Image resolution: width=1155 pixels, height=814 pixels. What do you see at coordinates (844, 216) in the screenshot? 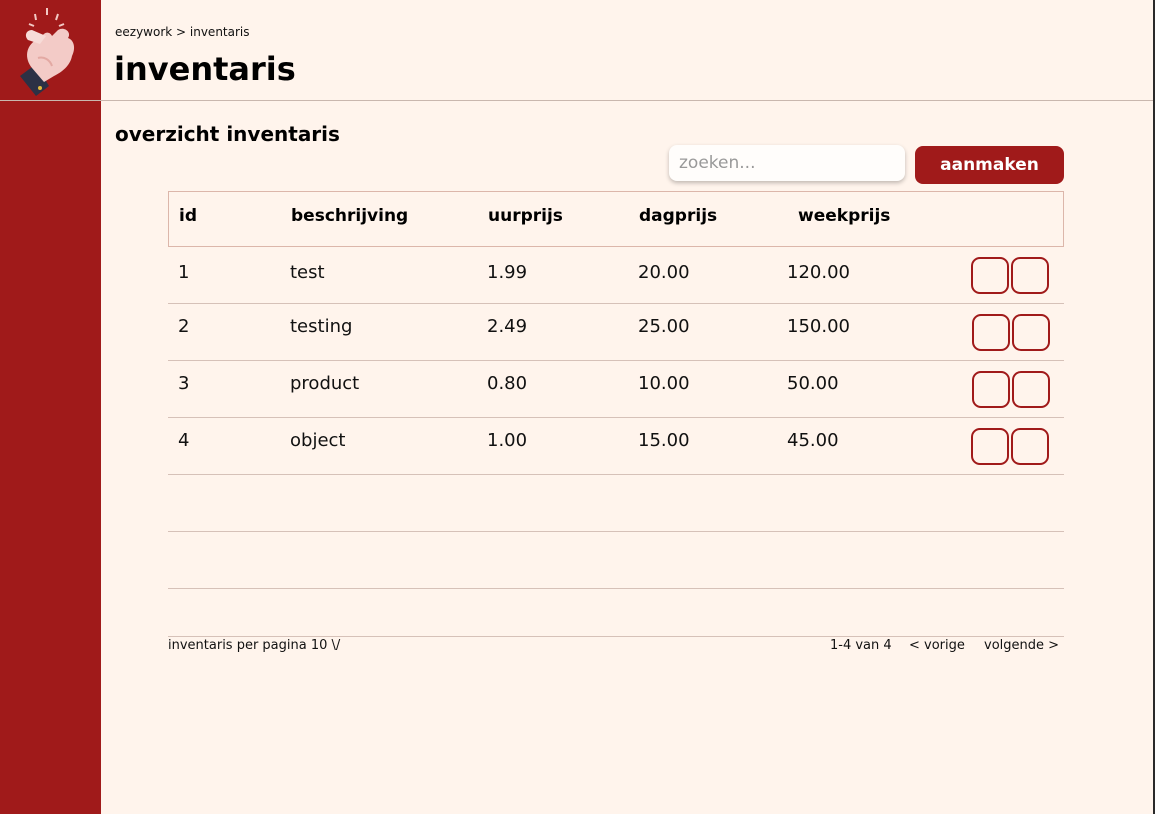
I see `column-header-weekprijs: weekprijs` at bounding box center [844, 216].